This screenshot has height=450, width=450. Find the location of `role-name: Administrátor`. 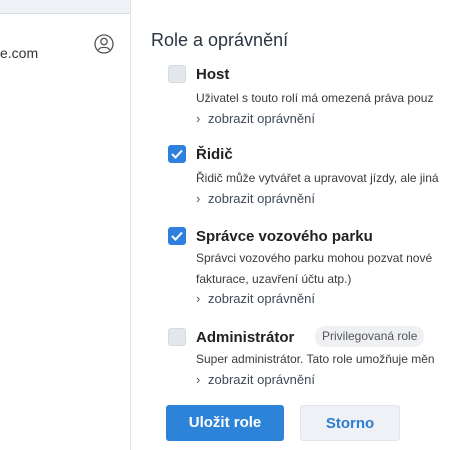

role-name: Administrátor is located at coordinates (245, 337).